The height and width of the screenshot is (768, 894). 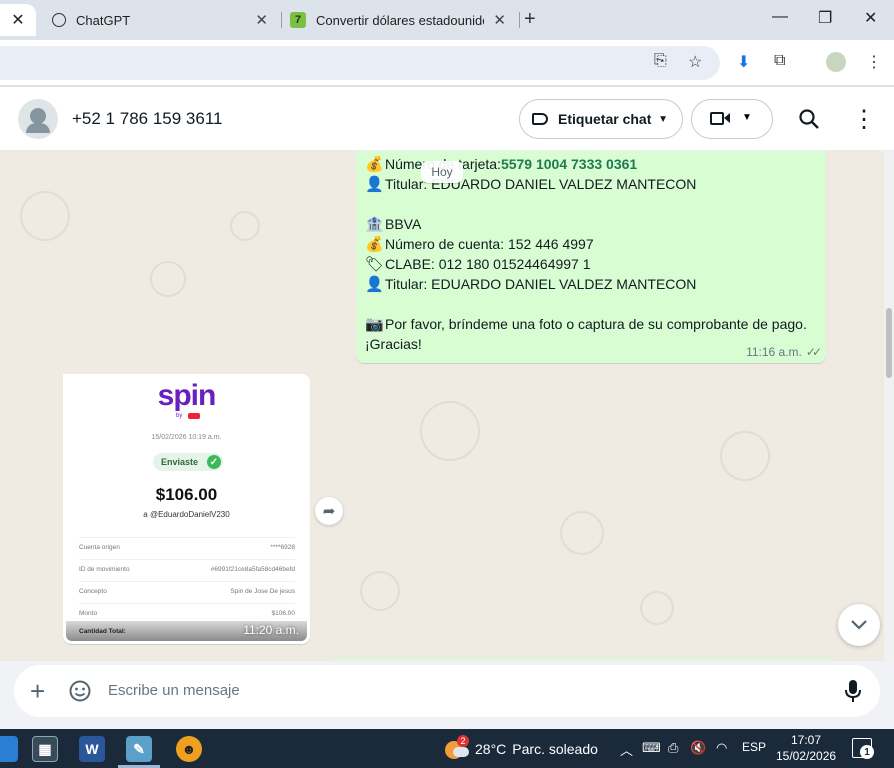 What do you see at coordinates (806, 756) in the screenshot?
I see `clock-date: 15/02/2026` at bounding box center [806, 756].